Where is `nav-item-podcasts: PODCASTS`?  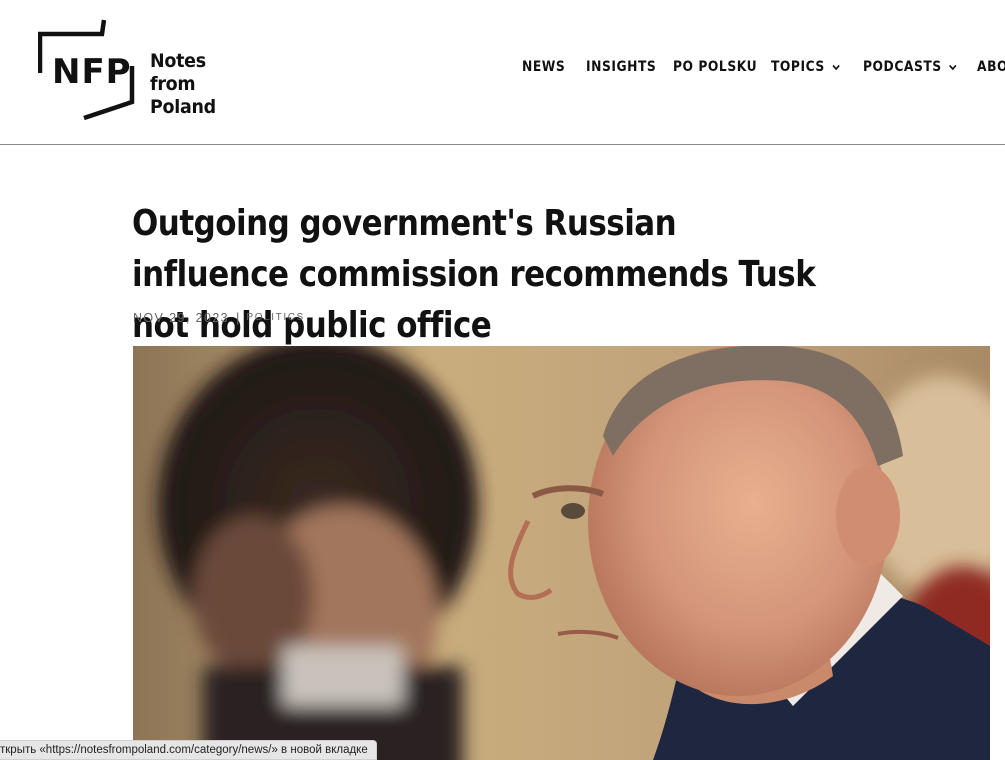 nav-item-podcasts: PODCASTS is located at coordinates (910, 67).